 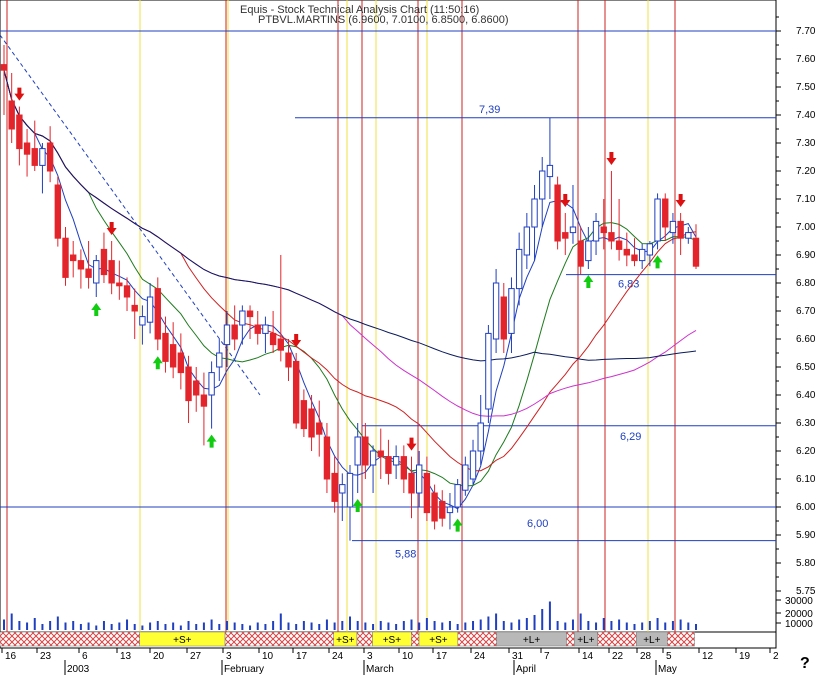 I want to click on y-tick-label: 6.50, so click(x=806, y=367).